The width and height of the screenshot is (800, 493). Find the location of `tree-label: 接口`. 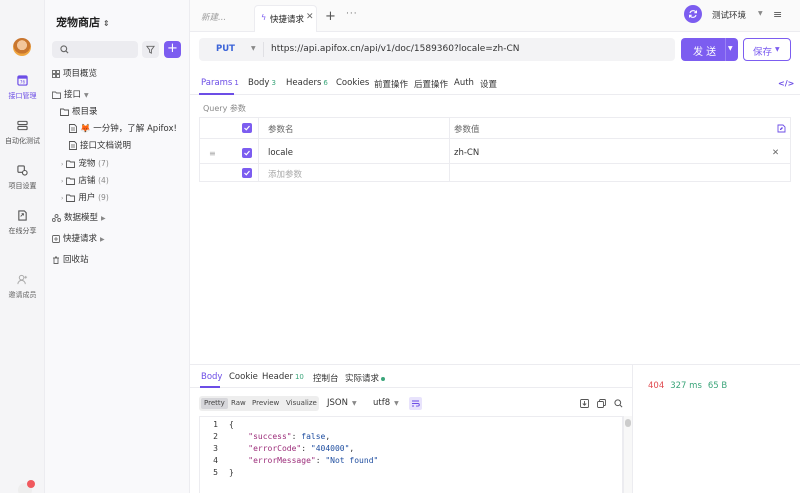

tree-label: 接口 is located at coordinates (73, 95).